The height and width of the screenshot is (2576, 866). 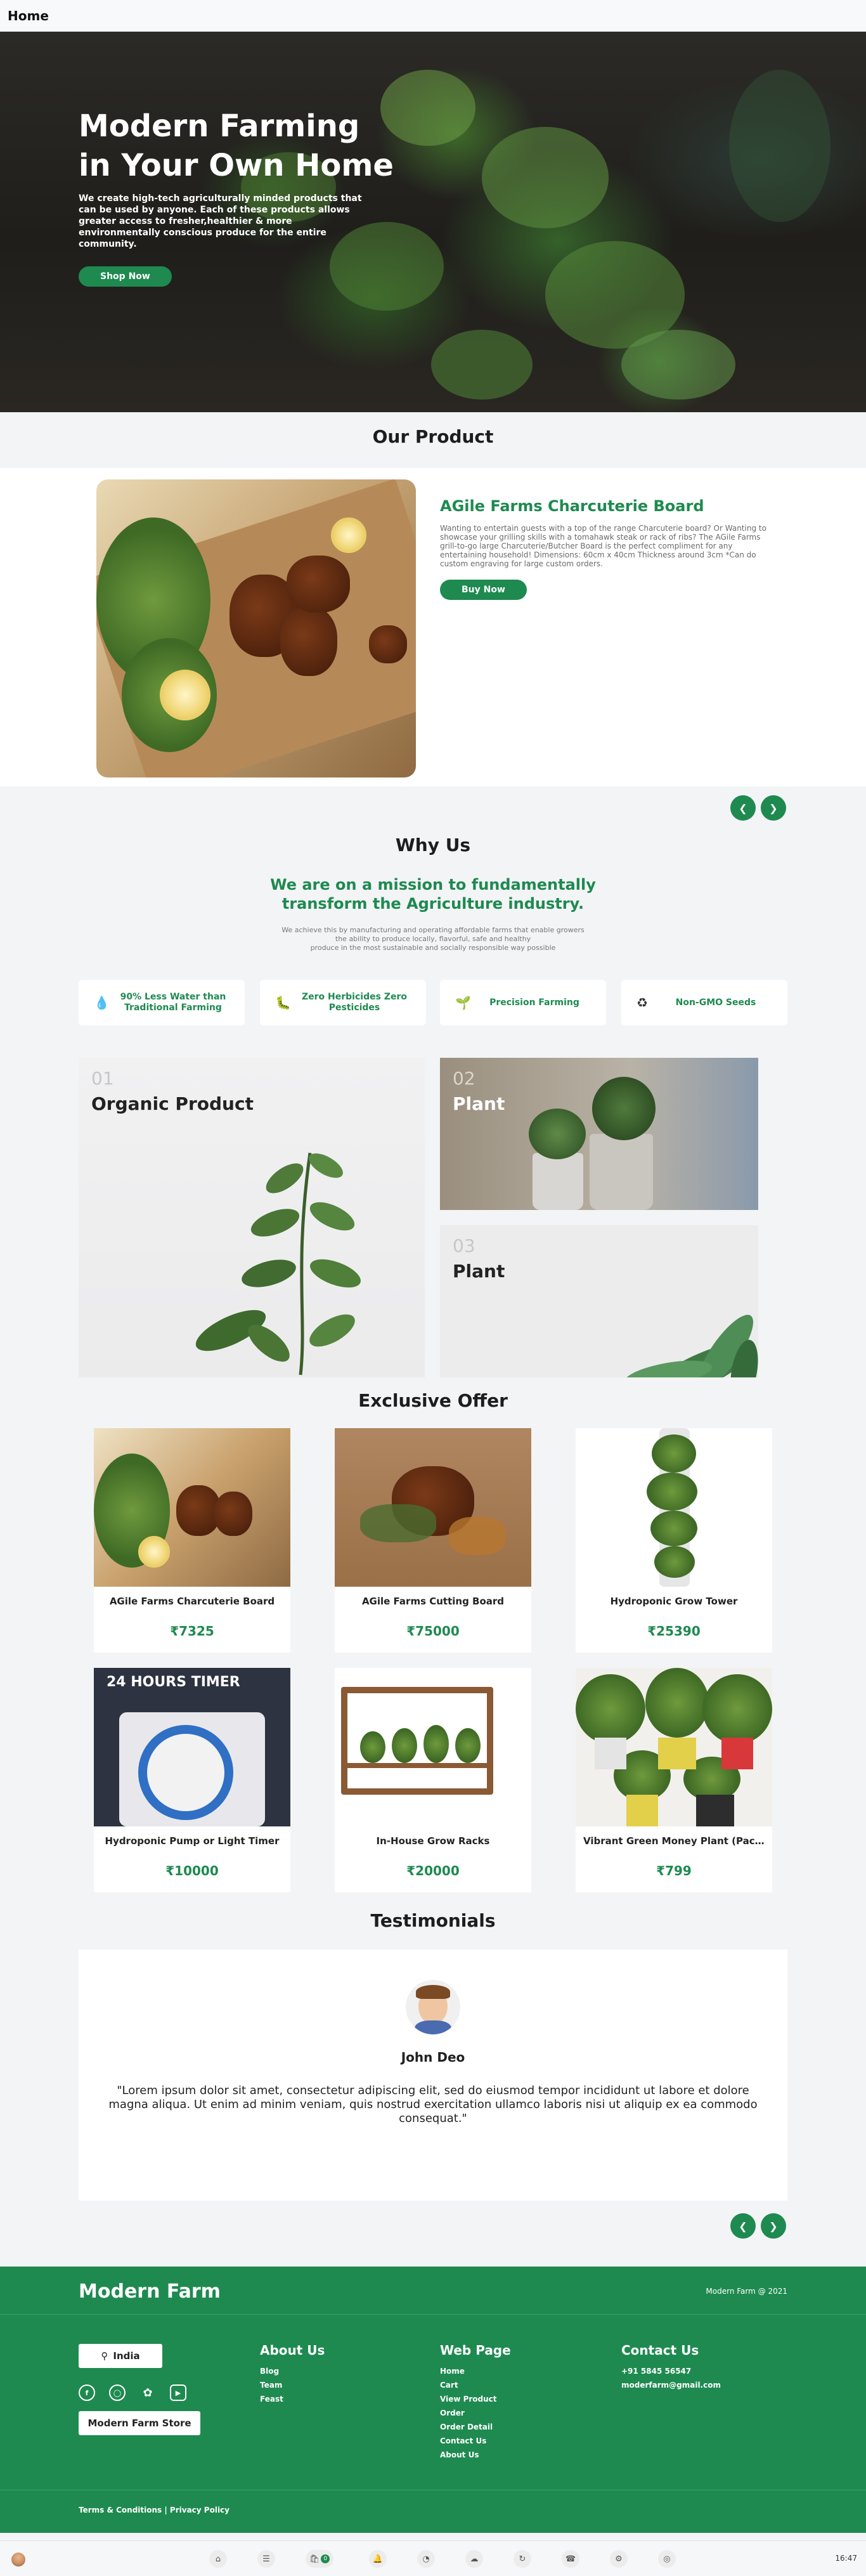 I want to click on footer-column-heading: Contact Us, so click(x=660, y=2350).